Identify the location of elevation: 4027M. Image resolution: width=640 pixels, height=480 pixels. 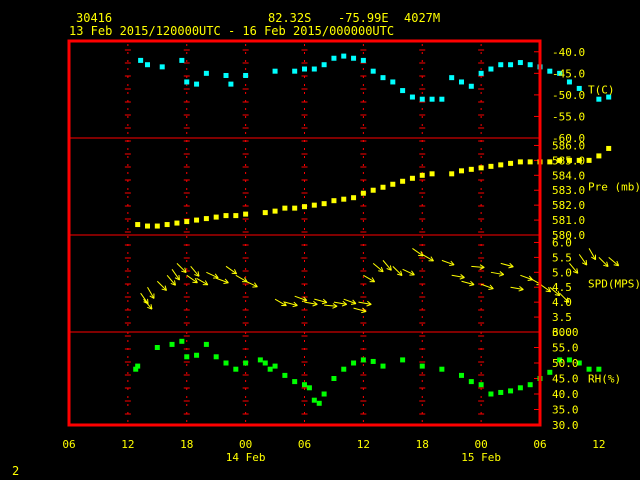
(422, 18).